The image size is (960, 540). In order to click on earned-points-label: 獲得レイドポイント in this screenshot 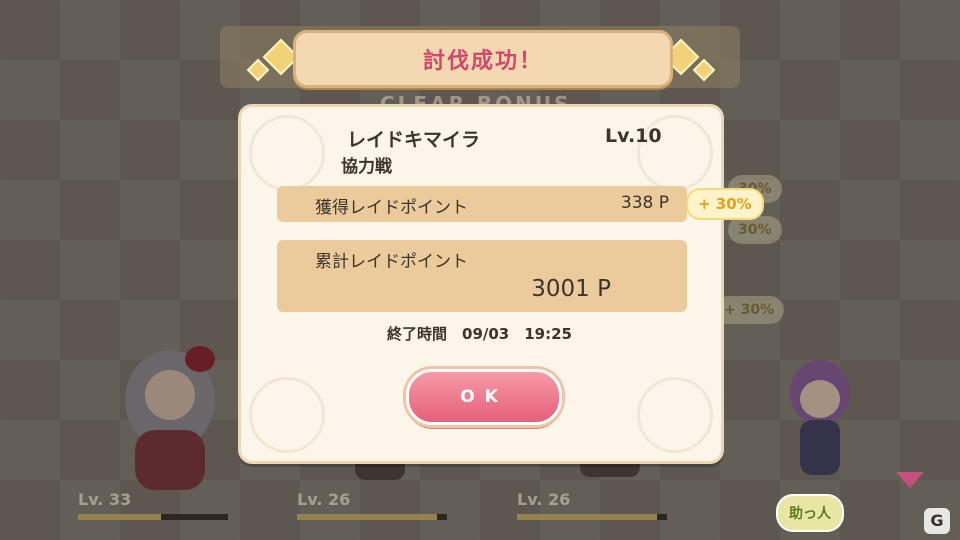, I will do `click(391, 208)`.